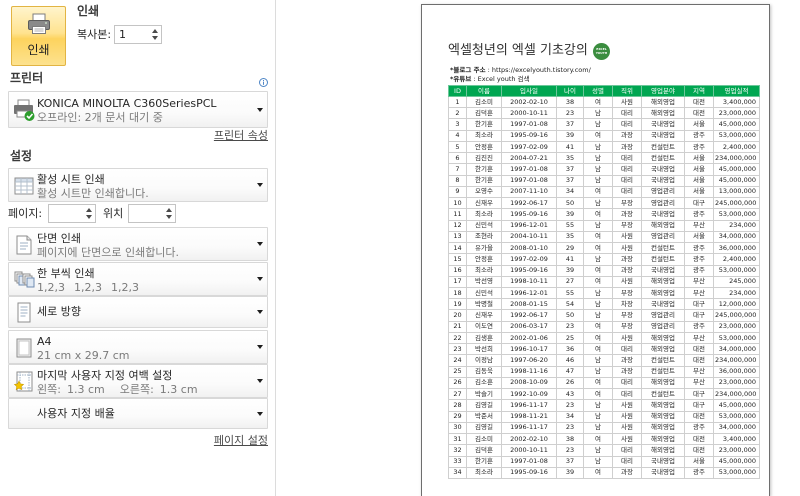 Image resolution: width=800 pixels, height=496 pixels. What do you see at coordinates (169, 217) in the screenshot?
I see `pages-to-down-button` at bounding box center [169, 217].